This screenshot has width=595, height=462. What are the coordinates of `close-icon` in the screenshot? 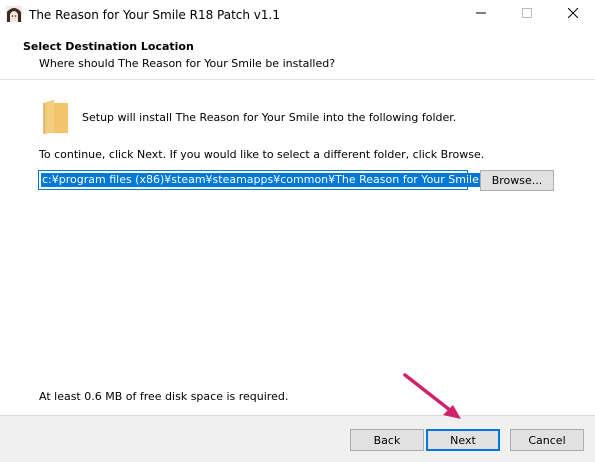 It's located at (573, 14).